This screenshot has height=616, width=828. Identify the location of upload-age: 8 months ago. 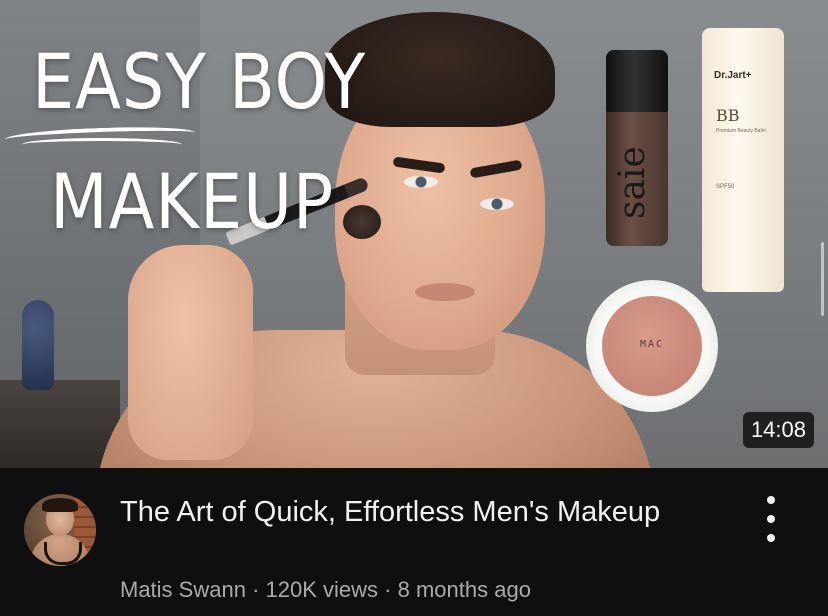
(464, 589).